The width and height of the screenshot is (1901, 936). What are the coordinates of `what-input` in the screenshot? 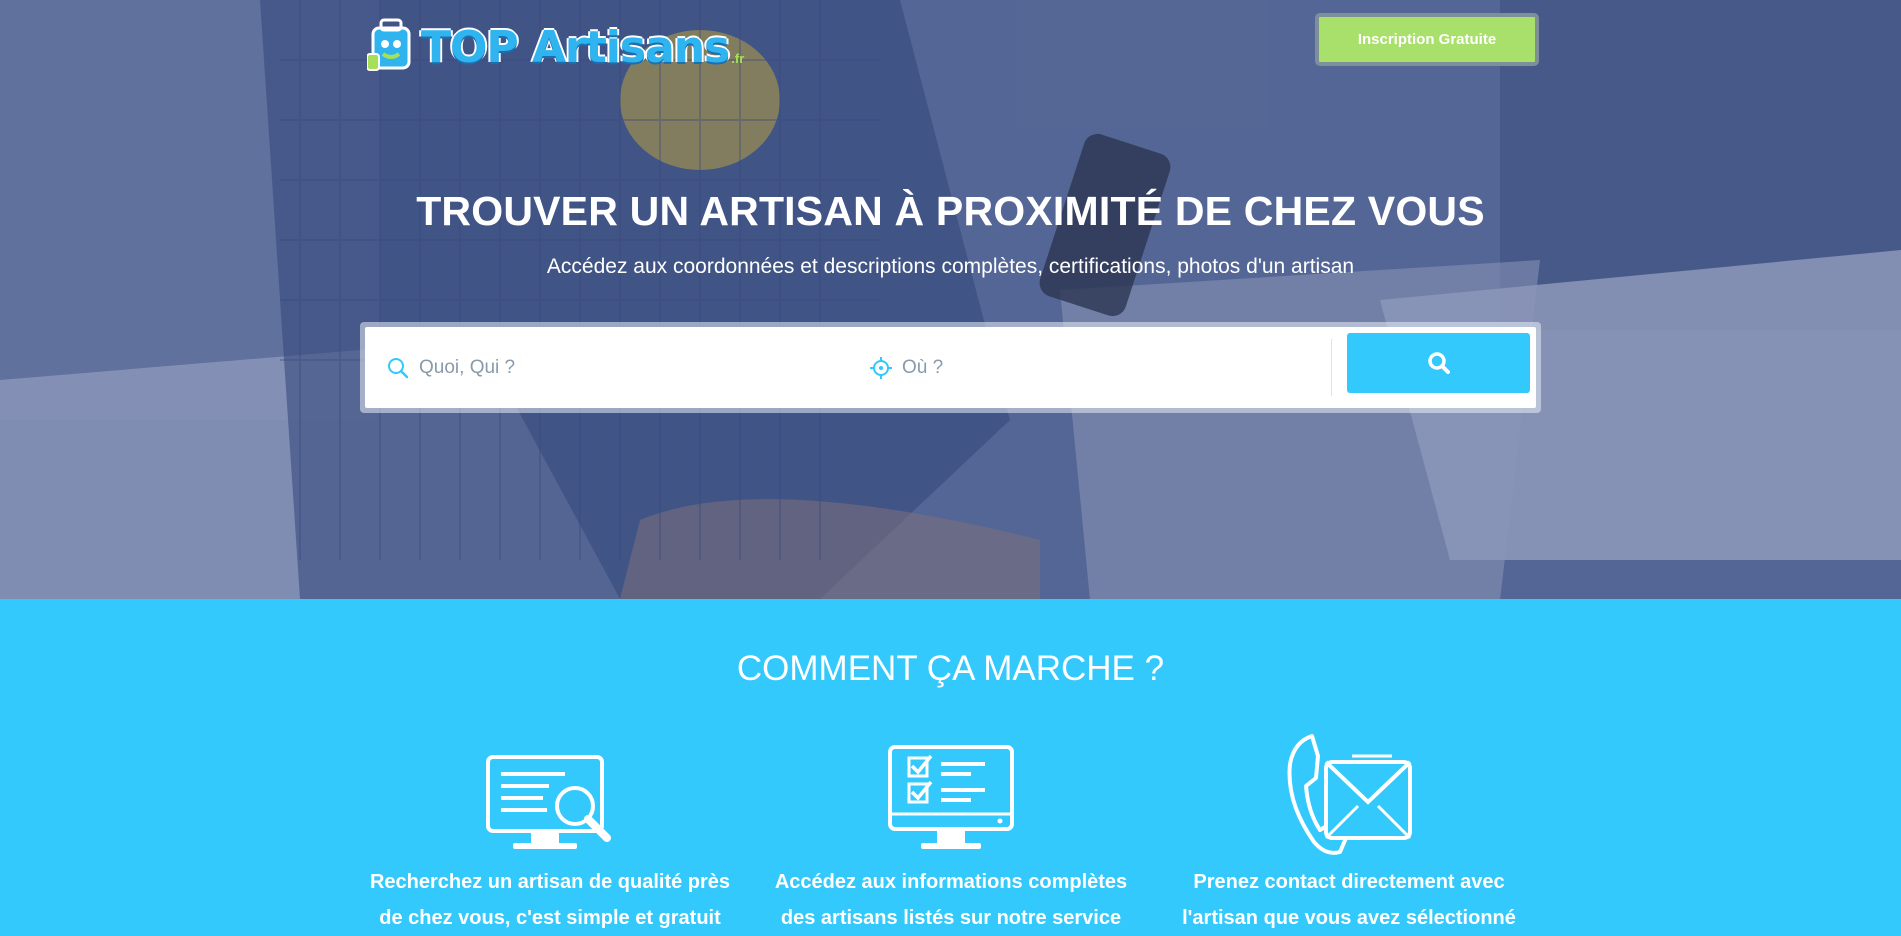 It's located at (609, 367).